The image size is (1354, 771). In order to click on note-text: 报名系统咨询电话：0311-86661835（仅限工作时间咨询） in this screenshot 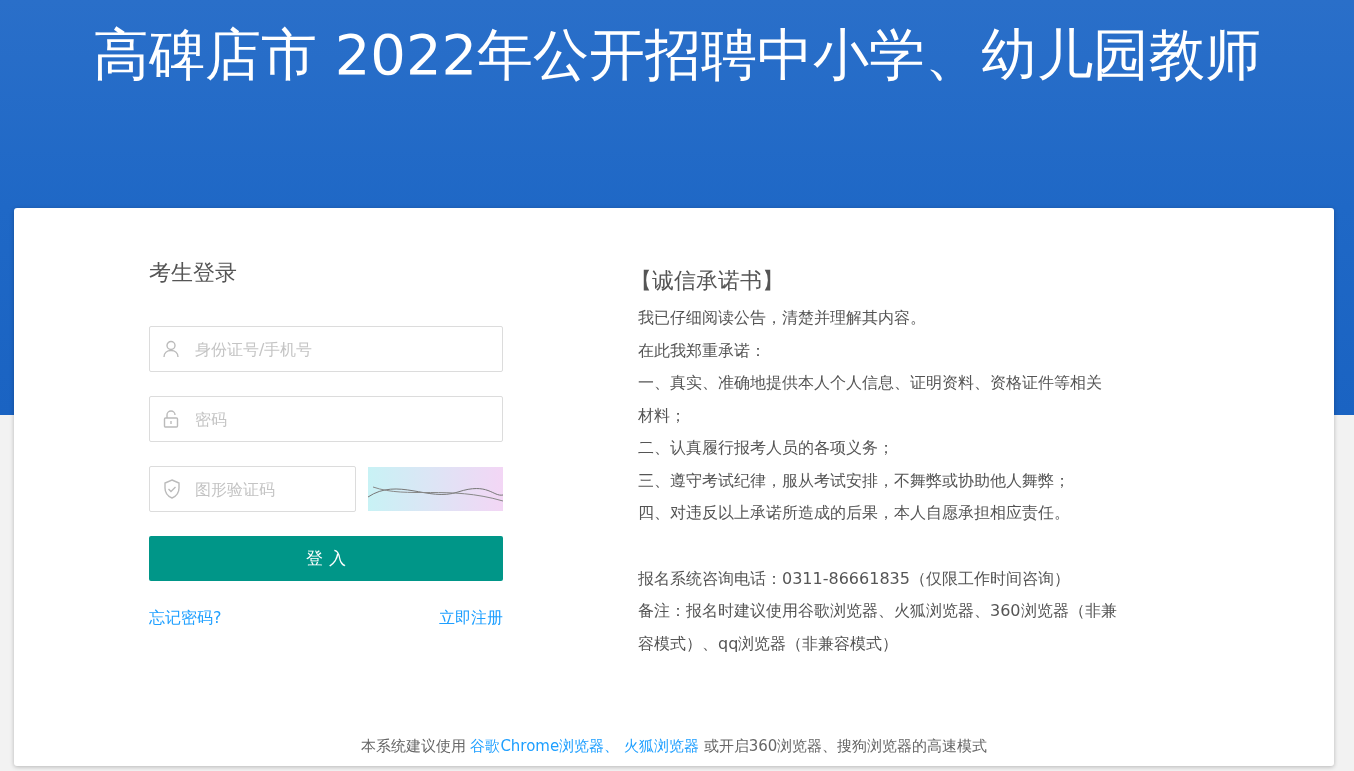, I will do `click(854, 578)`.